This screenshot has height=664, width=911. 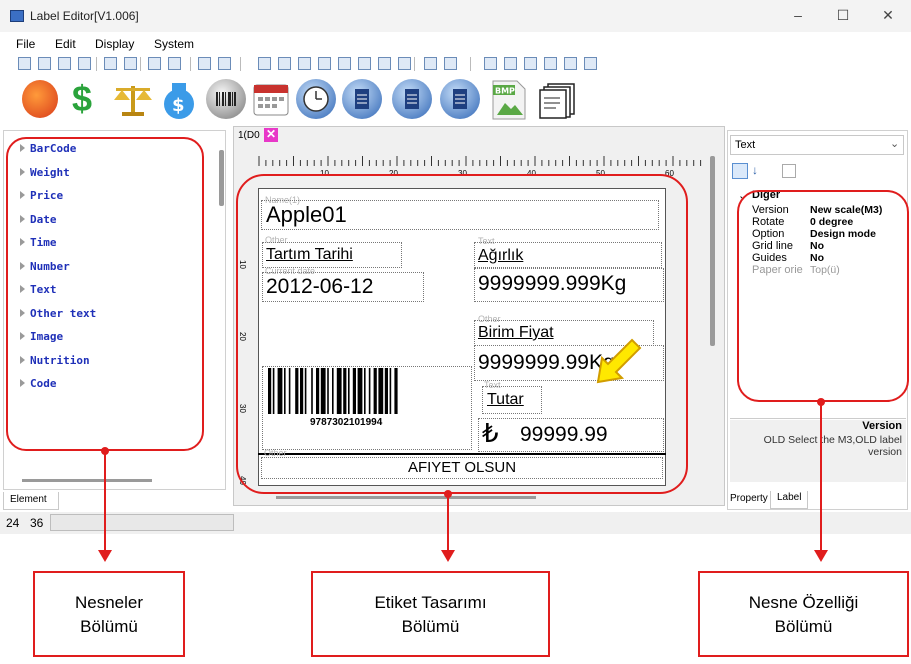 I want to click on callout-canvas: Etiket Tasarımı Bölümü, so click(x=430, y=614).